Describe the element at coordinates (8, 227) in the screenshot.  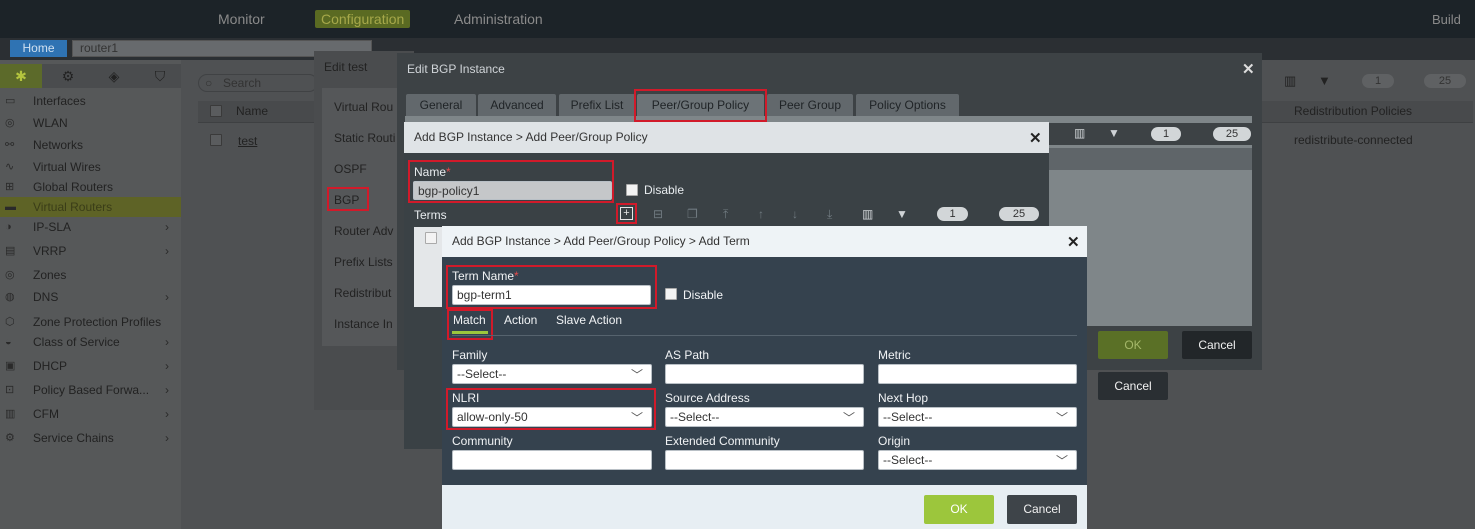
I see `sidebar-item-icon: ◑` at that location.